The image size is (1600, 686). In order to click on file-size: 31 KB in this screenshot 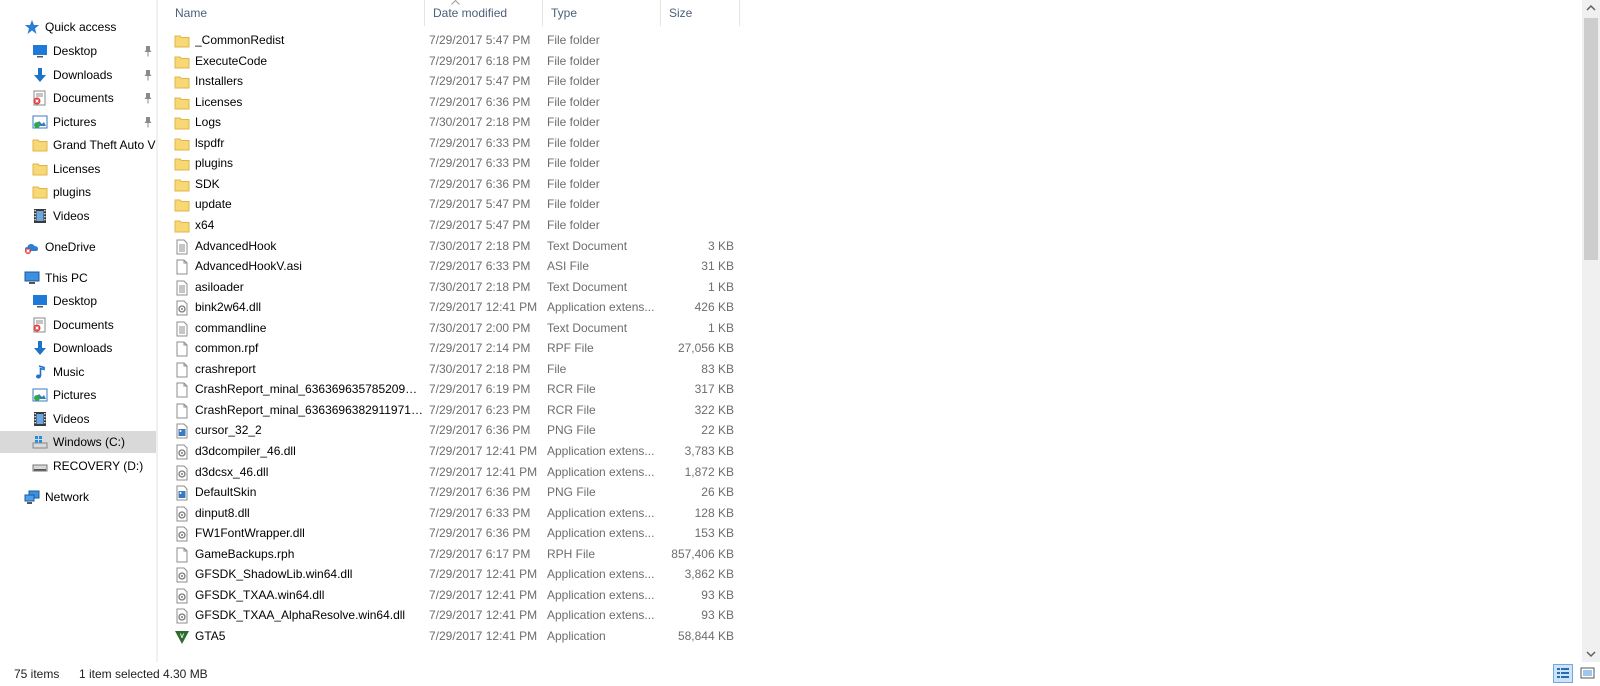, I will do `click(717, 266)`.